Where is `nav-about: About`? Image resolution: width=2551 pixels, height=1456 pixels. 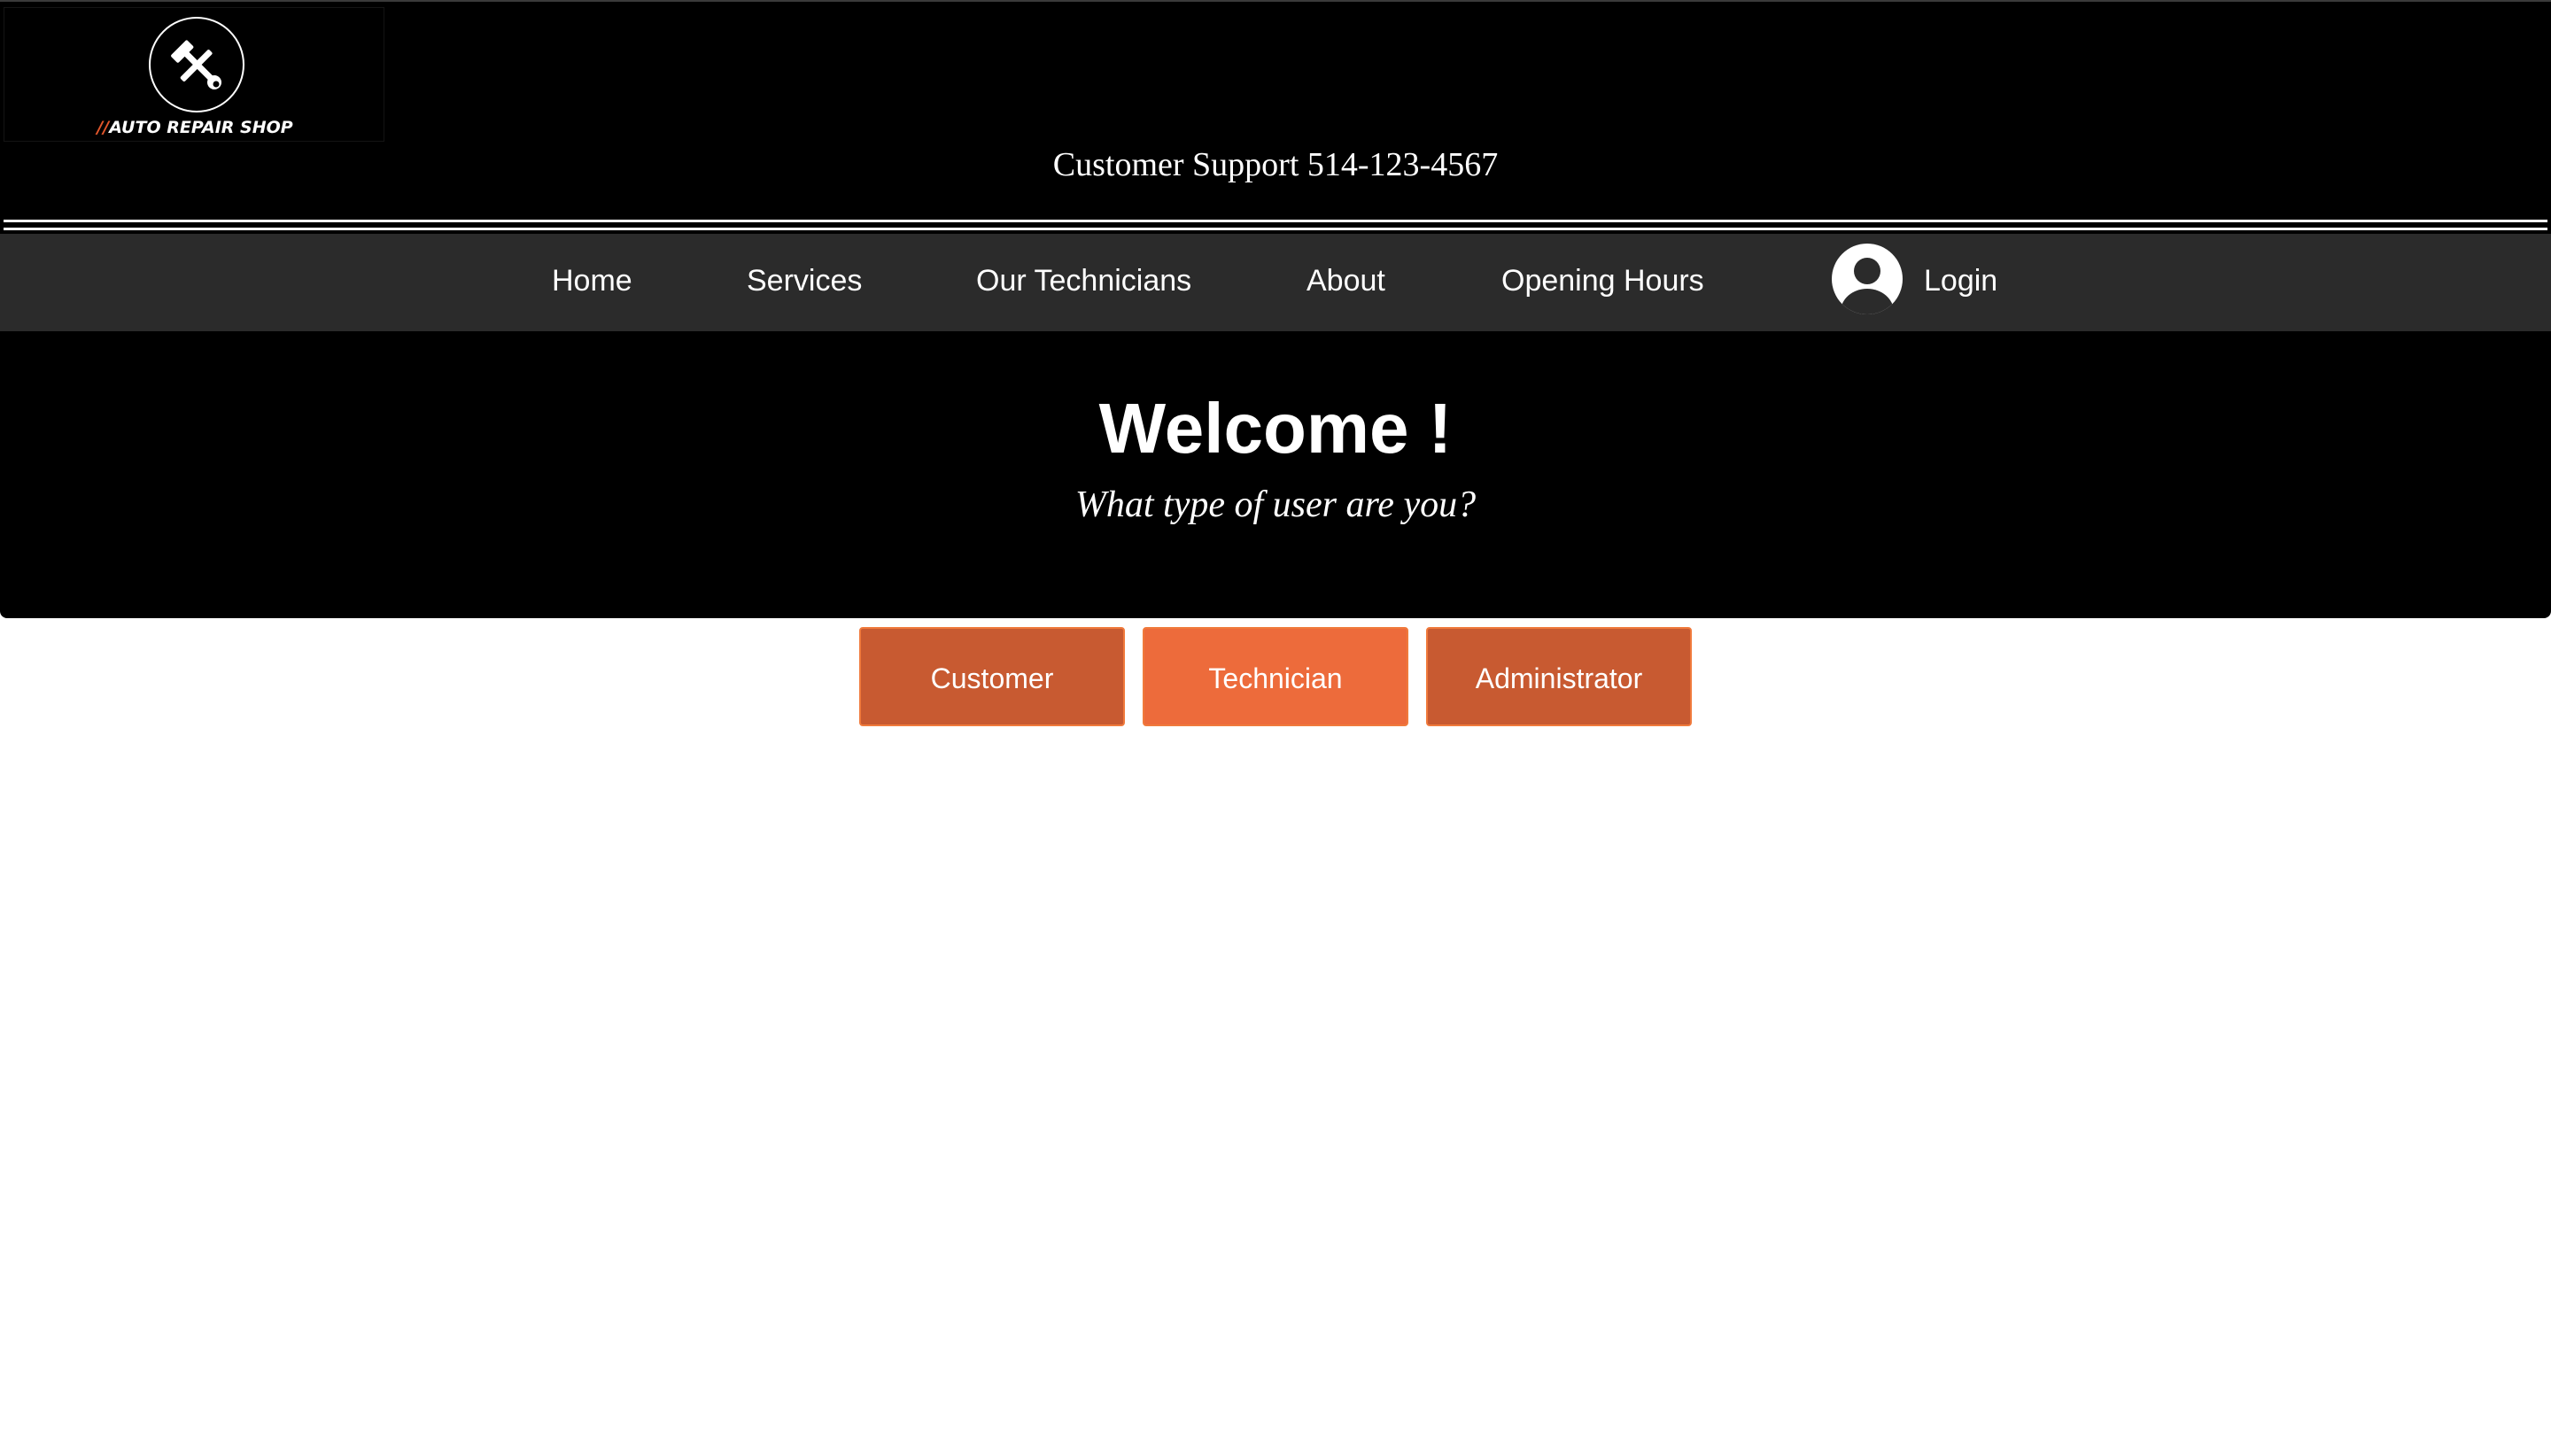
nav-about: About is located at coordinates (1346, 282).